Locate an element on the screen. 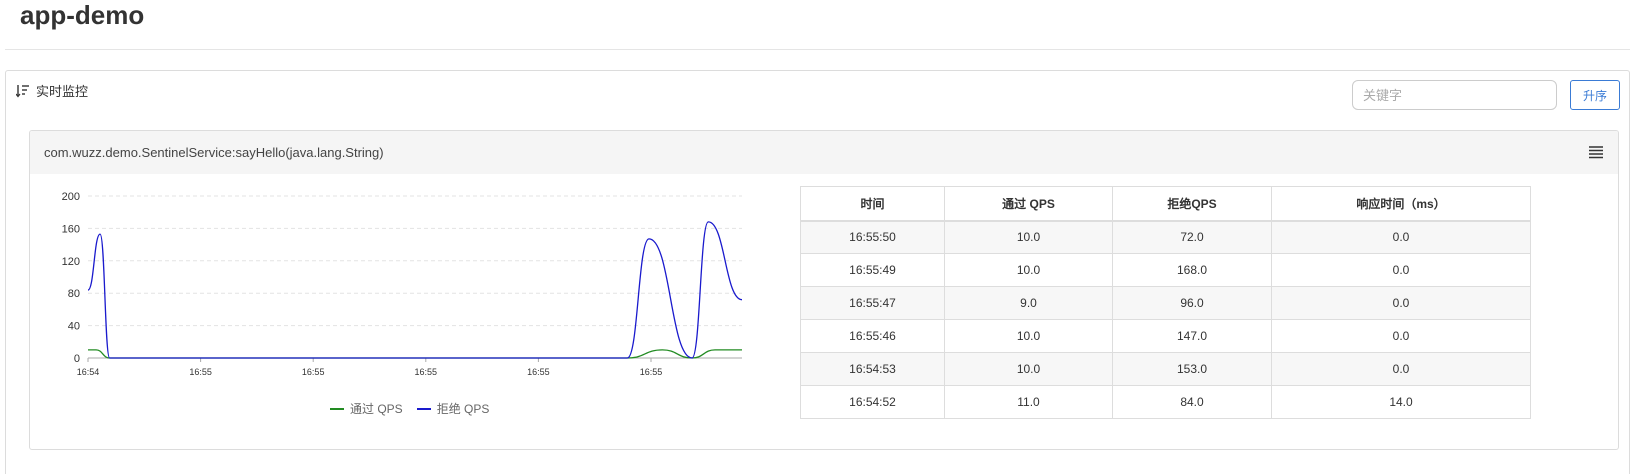 Image resolution: width=1633 pixels, height=474 pixels. panel-header: 实时监控 is located at coordinates (52, 90).